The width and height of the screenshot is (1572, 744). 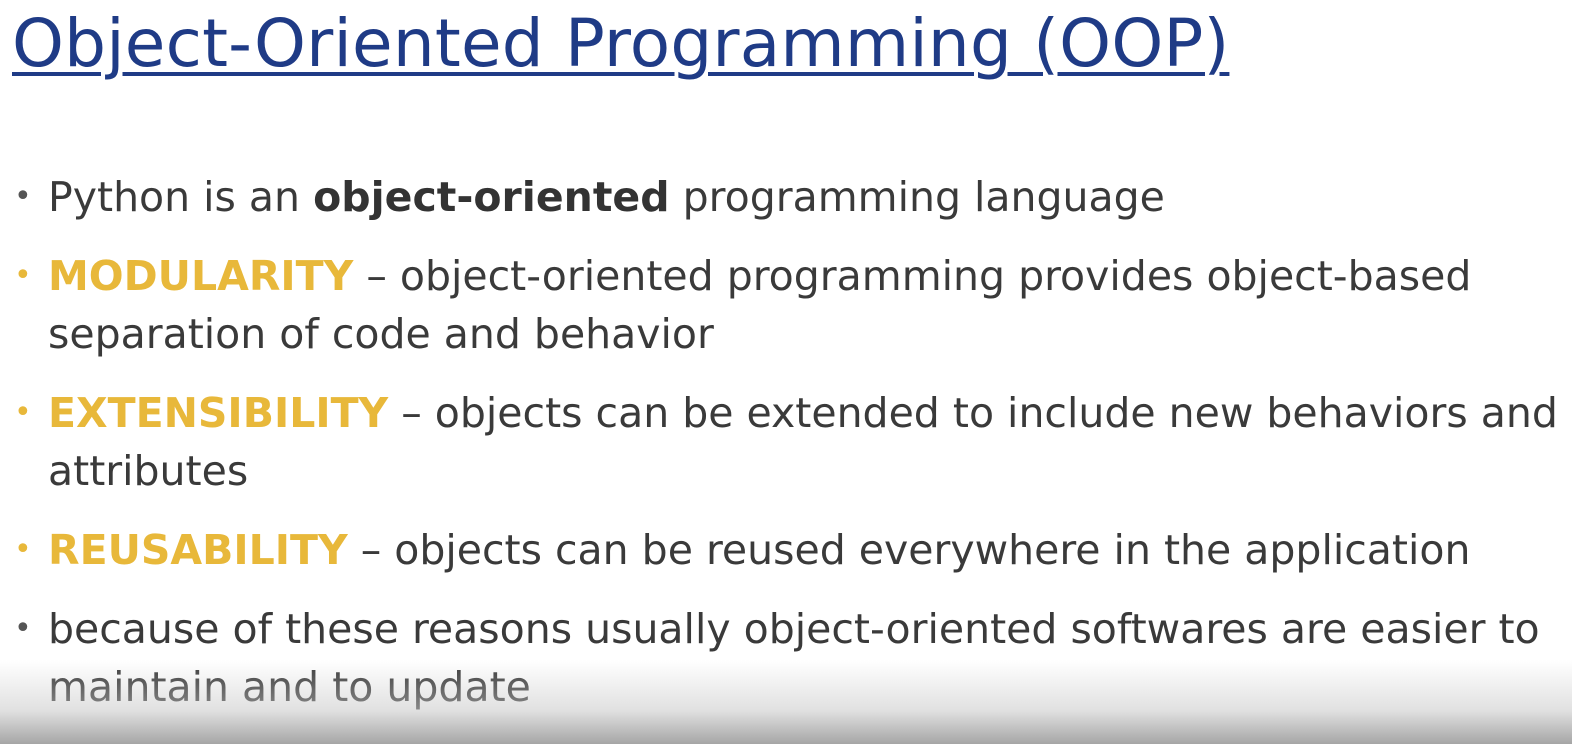 What do you see at coordinates (201, 276) in the screenshot?
I see `bullet-keyword: MODULARITY` at bounding box center [201, 276].